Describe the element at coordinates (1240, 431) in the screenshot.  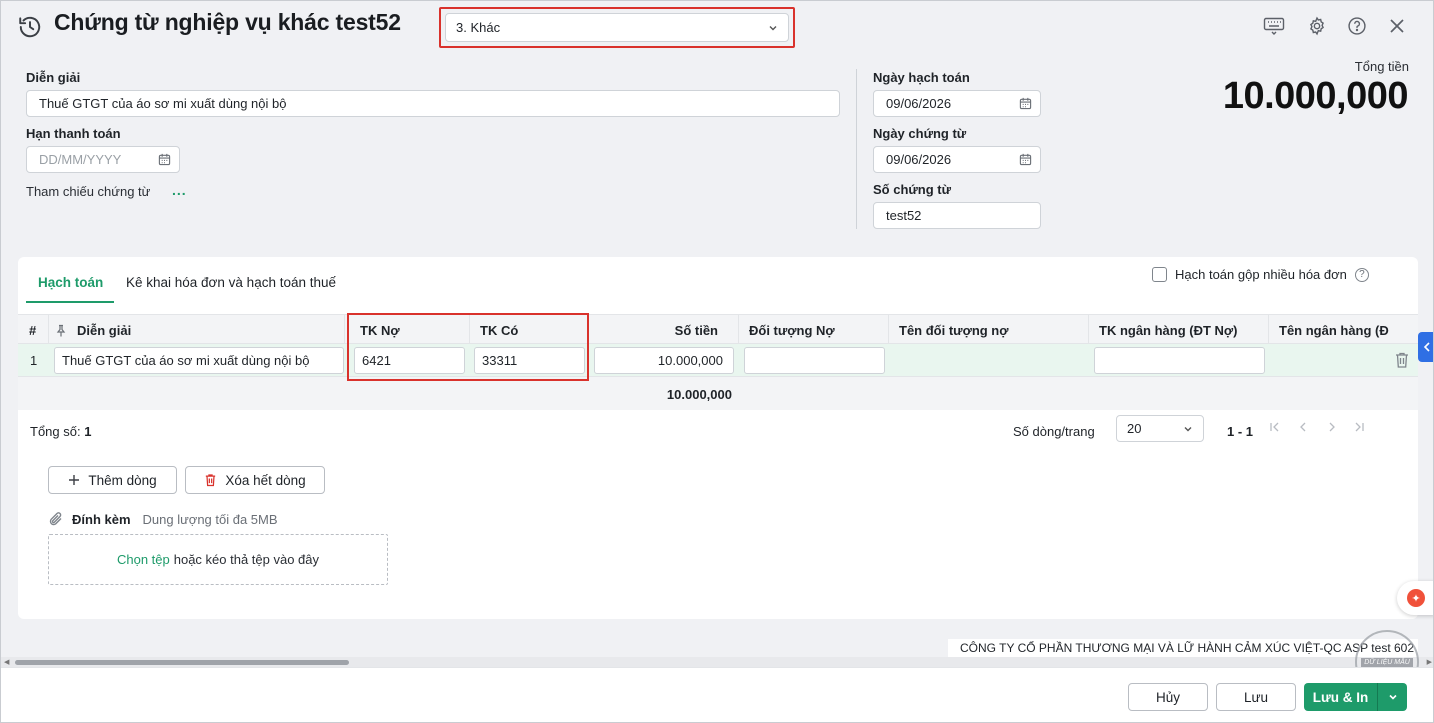
I see `page-range: 1 - 1` at that location.